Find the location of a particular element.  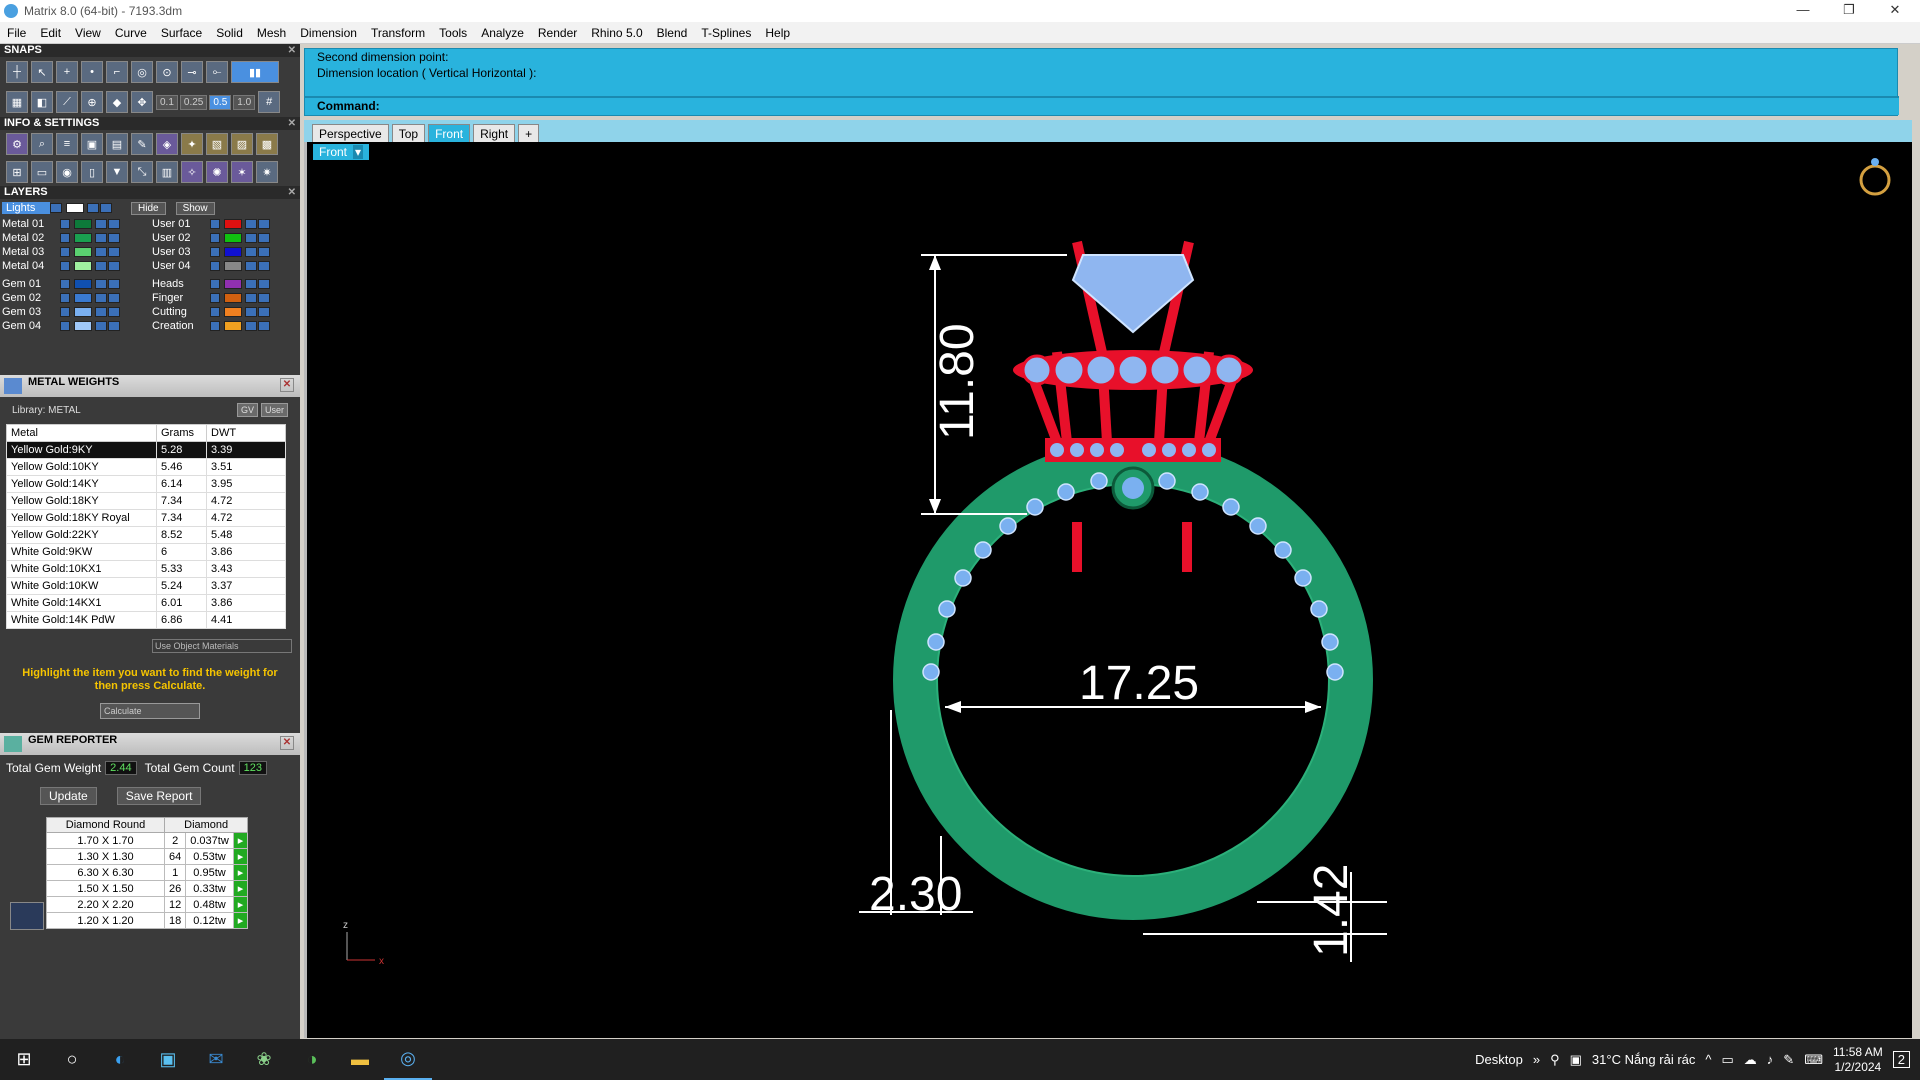

gv-toggle: GV is located at coordinates (247, 410).